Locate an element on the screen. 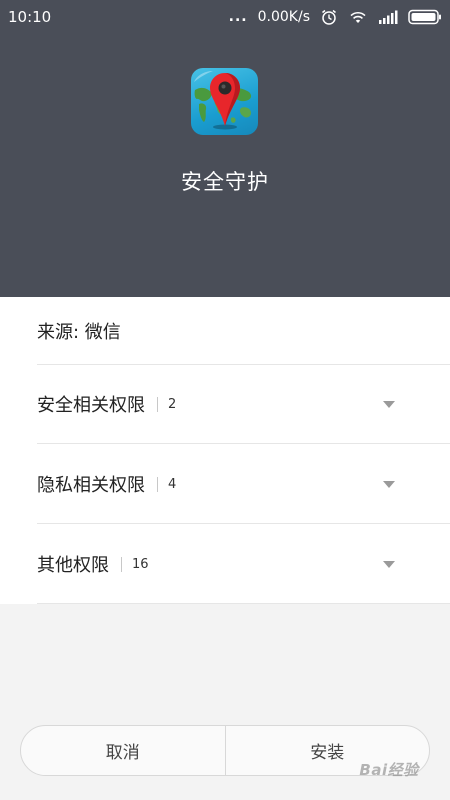  permission-count: 4 is located at coordinates (172, 484).